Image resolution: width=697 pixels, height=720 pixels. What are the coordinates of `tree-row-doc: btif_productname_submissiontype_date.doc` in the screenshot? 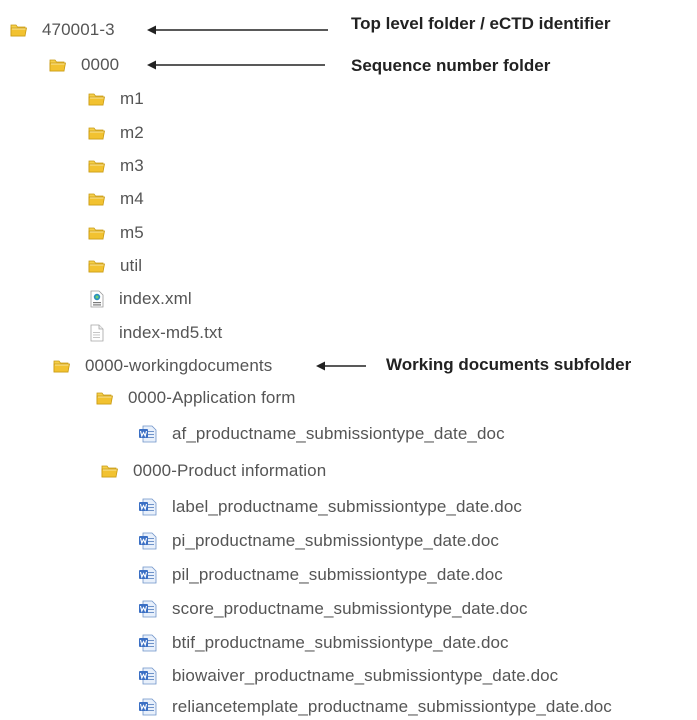 It's located at (323, 643).